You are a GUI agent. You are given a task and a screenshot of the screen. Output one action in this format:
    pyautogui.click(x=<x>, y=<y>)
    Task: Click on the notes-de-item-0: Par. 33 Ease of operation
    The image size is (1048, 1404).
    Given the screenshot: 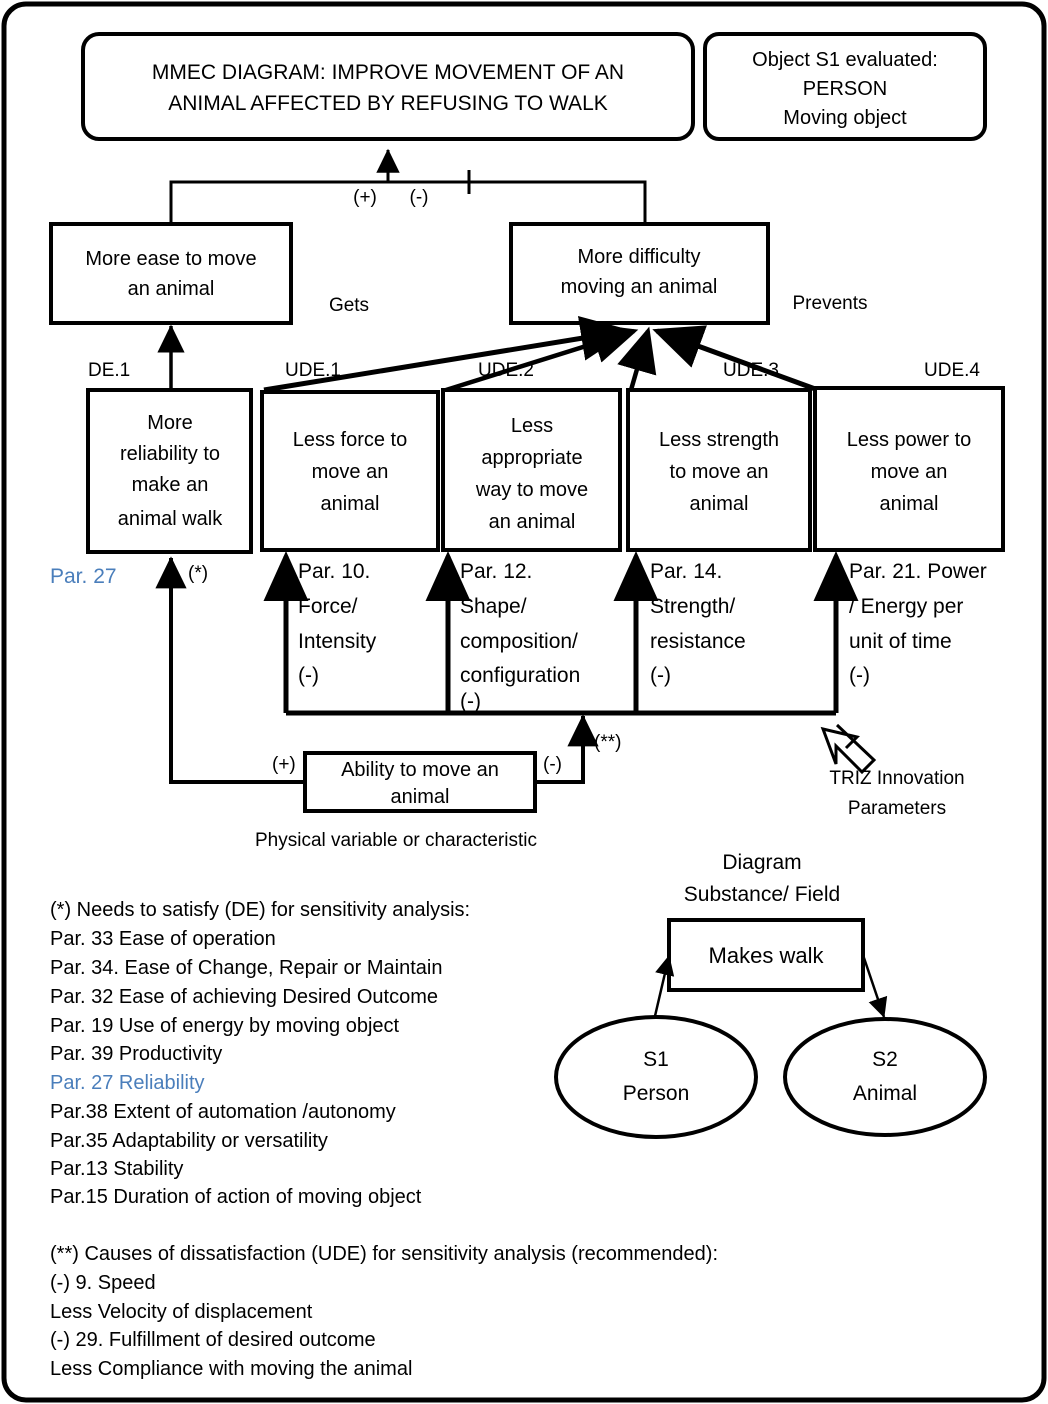 What is the action you would take?
    pyautogui.click(x=163, y=939)
    